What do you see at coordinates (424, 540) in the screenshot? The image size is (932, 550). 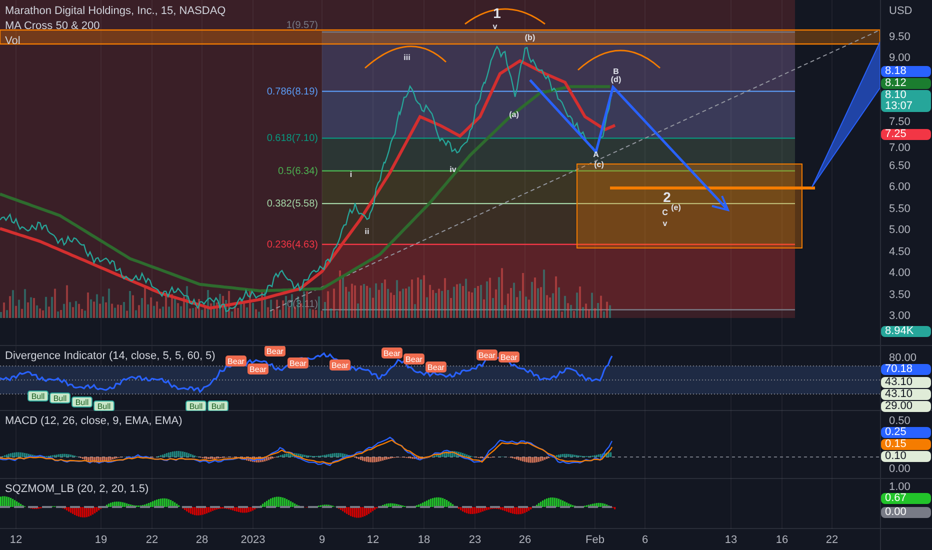 I see `time-tick: 18` at bounding box center [424, 540].